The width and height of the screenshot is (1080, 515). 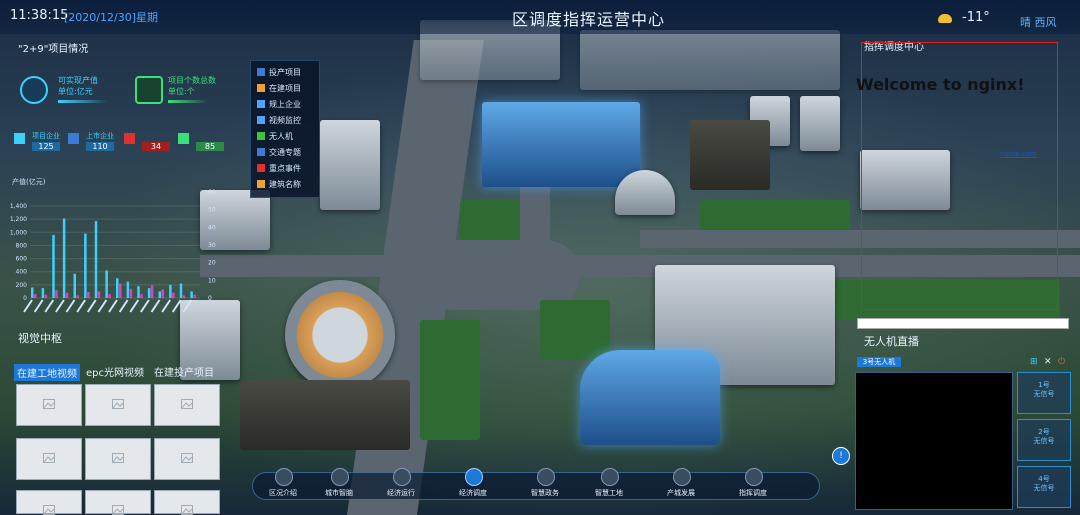 I want to click on legend-item: 视频监控, so click(x=279, y=120).